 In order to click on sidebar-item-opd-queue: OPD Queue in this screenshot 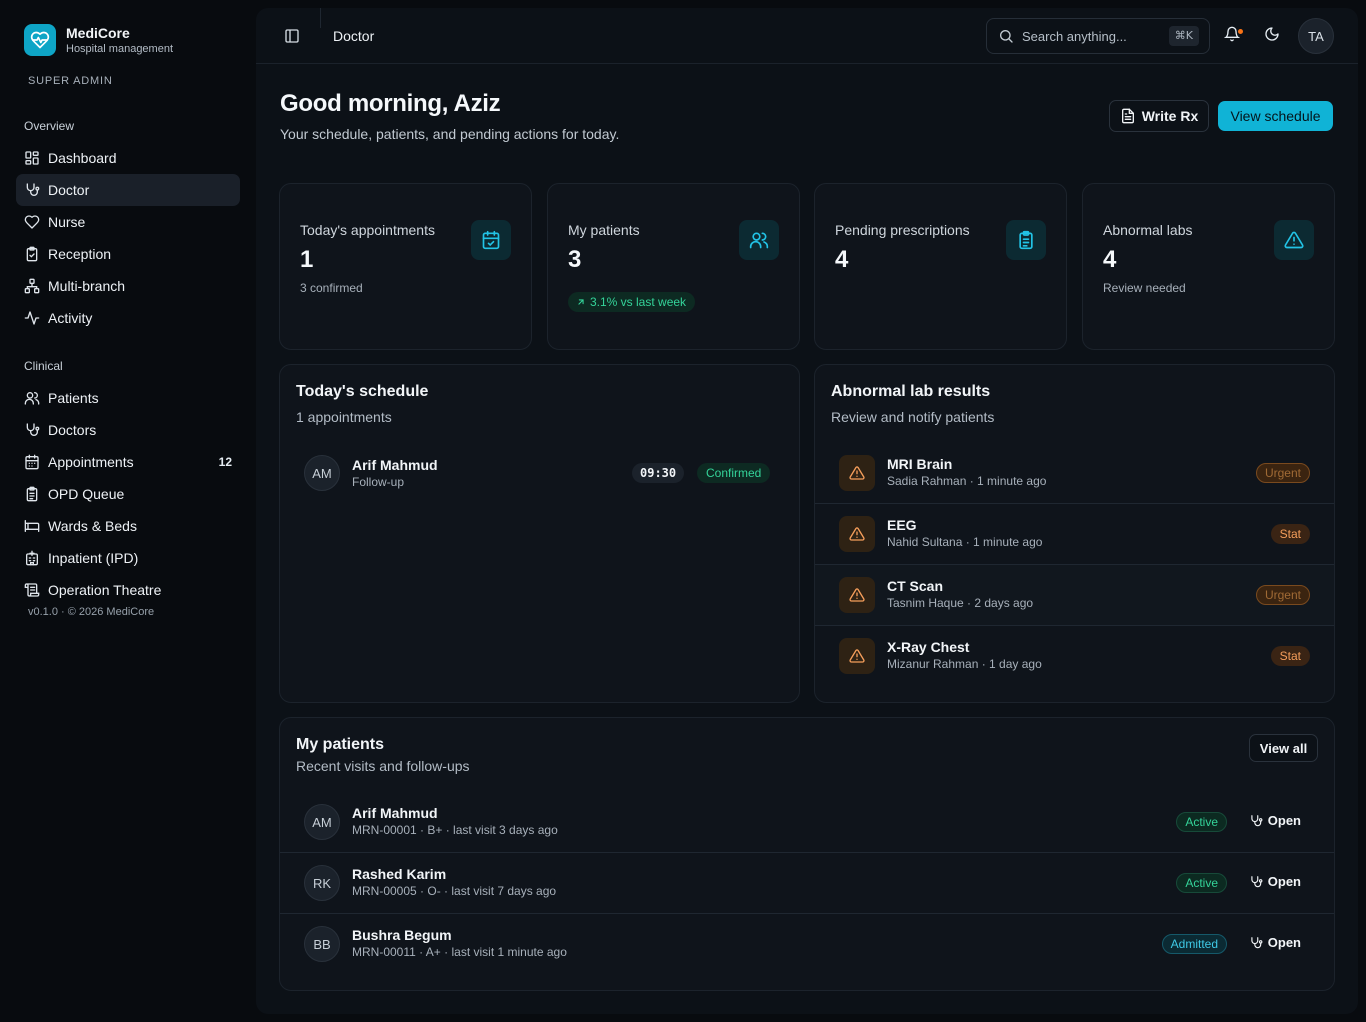, I will do `click(128, 494)`.